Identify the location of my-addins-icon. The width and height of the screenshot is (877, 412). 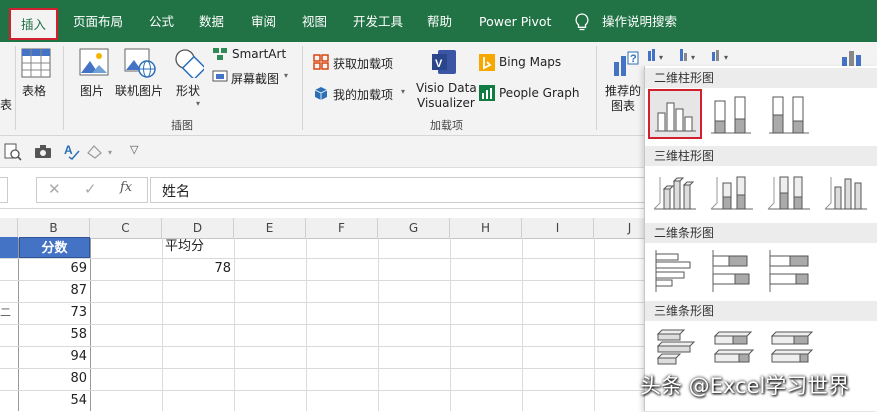
(321, 93).